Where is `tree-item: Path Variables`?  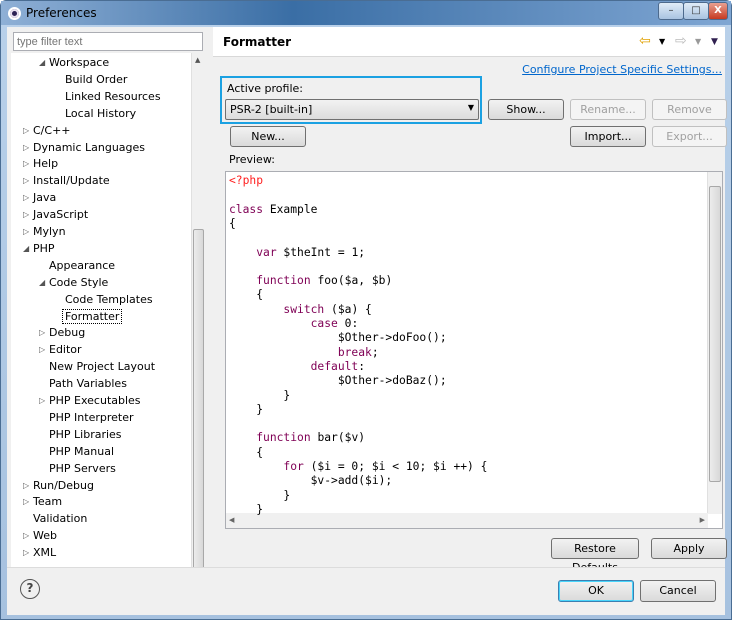 tree-item: Path Variables is located at coordinates (88, 383).